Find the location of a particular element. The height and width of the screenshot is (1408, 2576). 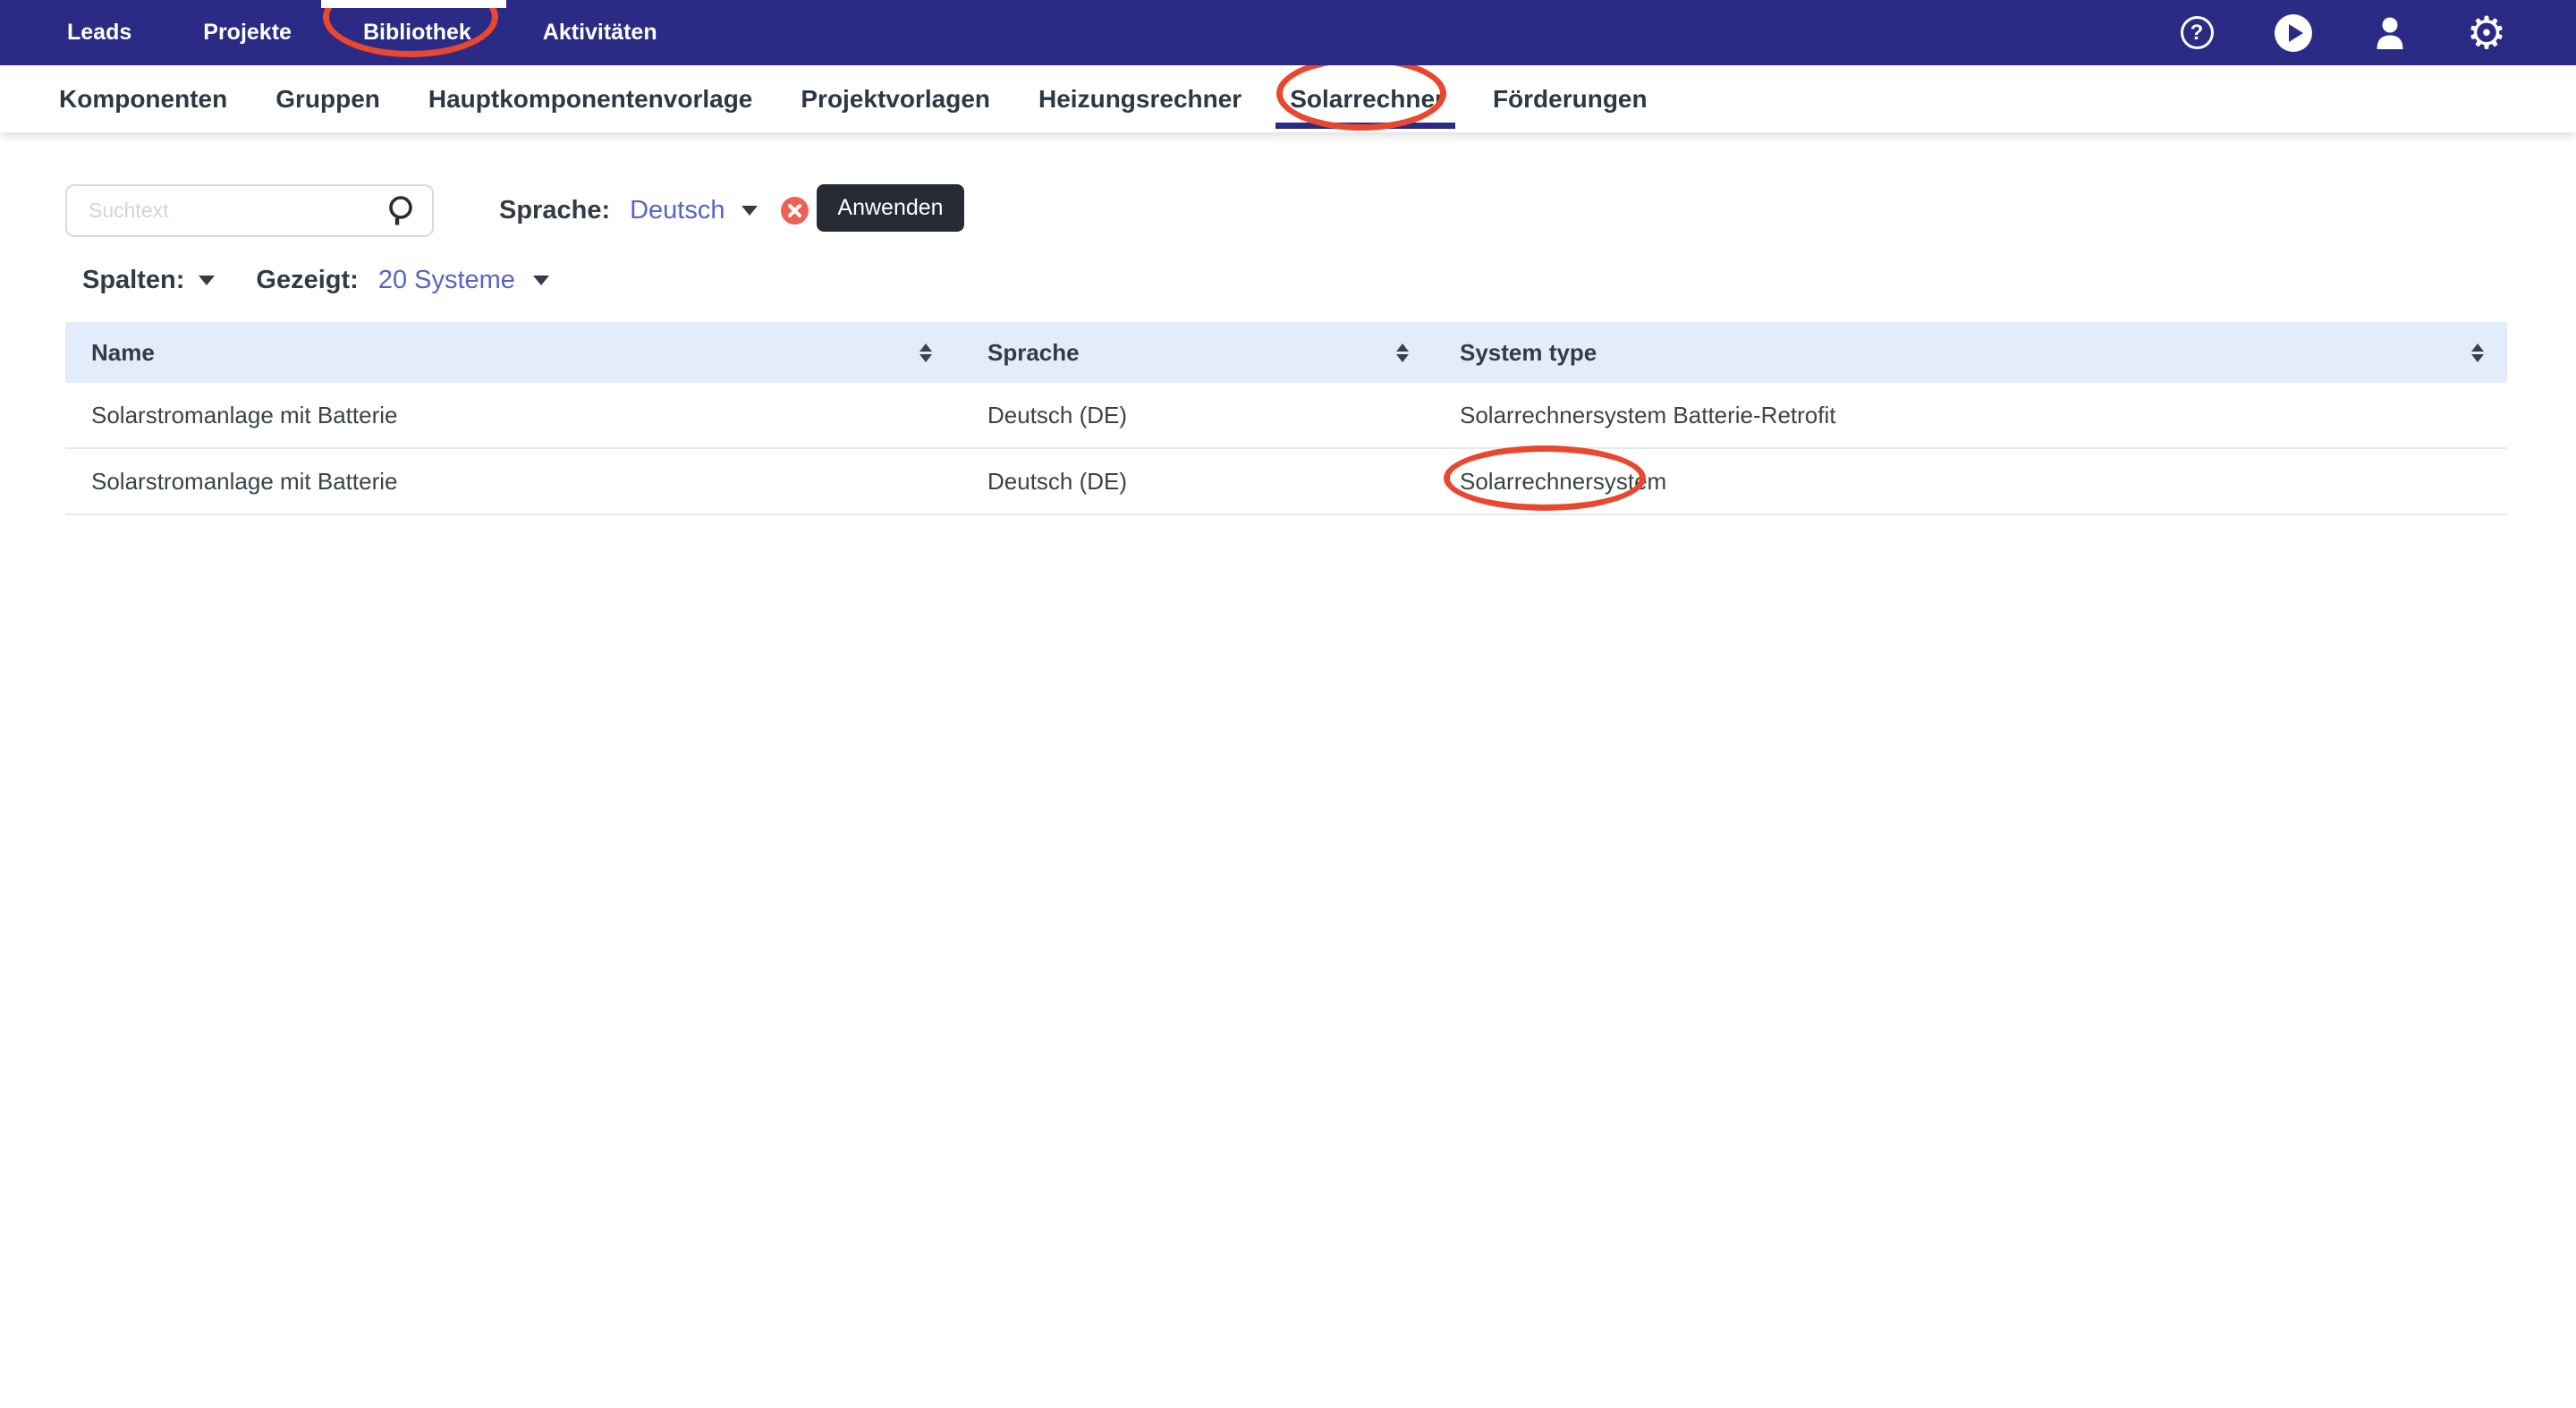

play-triangle is located at coordinates (2295, 33).